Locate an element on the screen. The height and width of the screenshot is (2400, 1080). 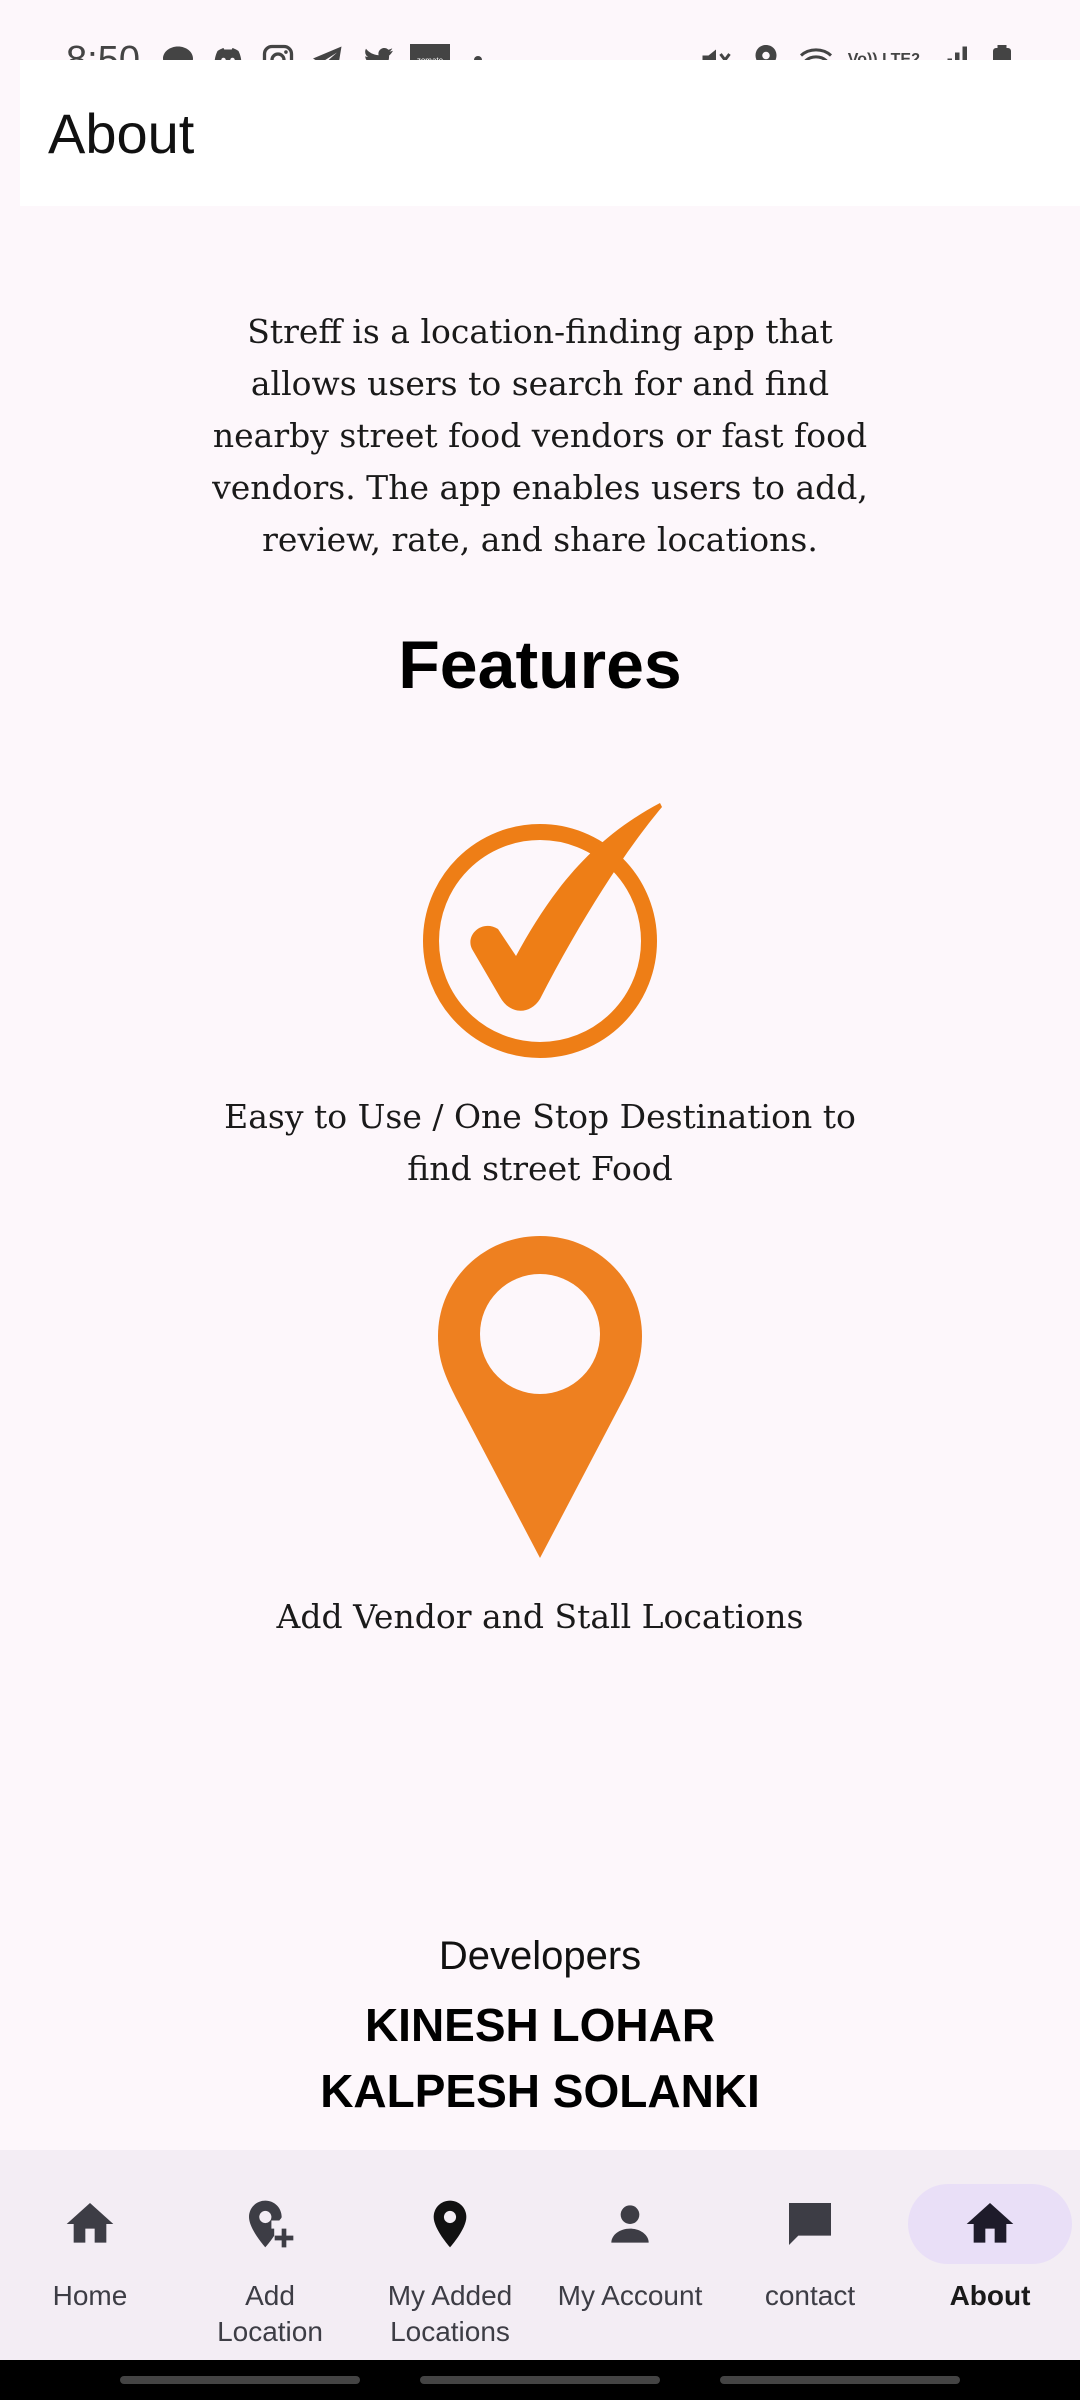
nav-item-add-location: Add Location is located at coordinates (270, 2255).